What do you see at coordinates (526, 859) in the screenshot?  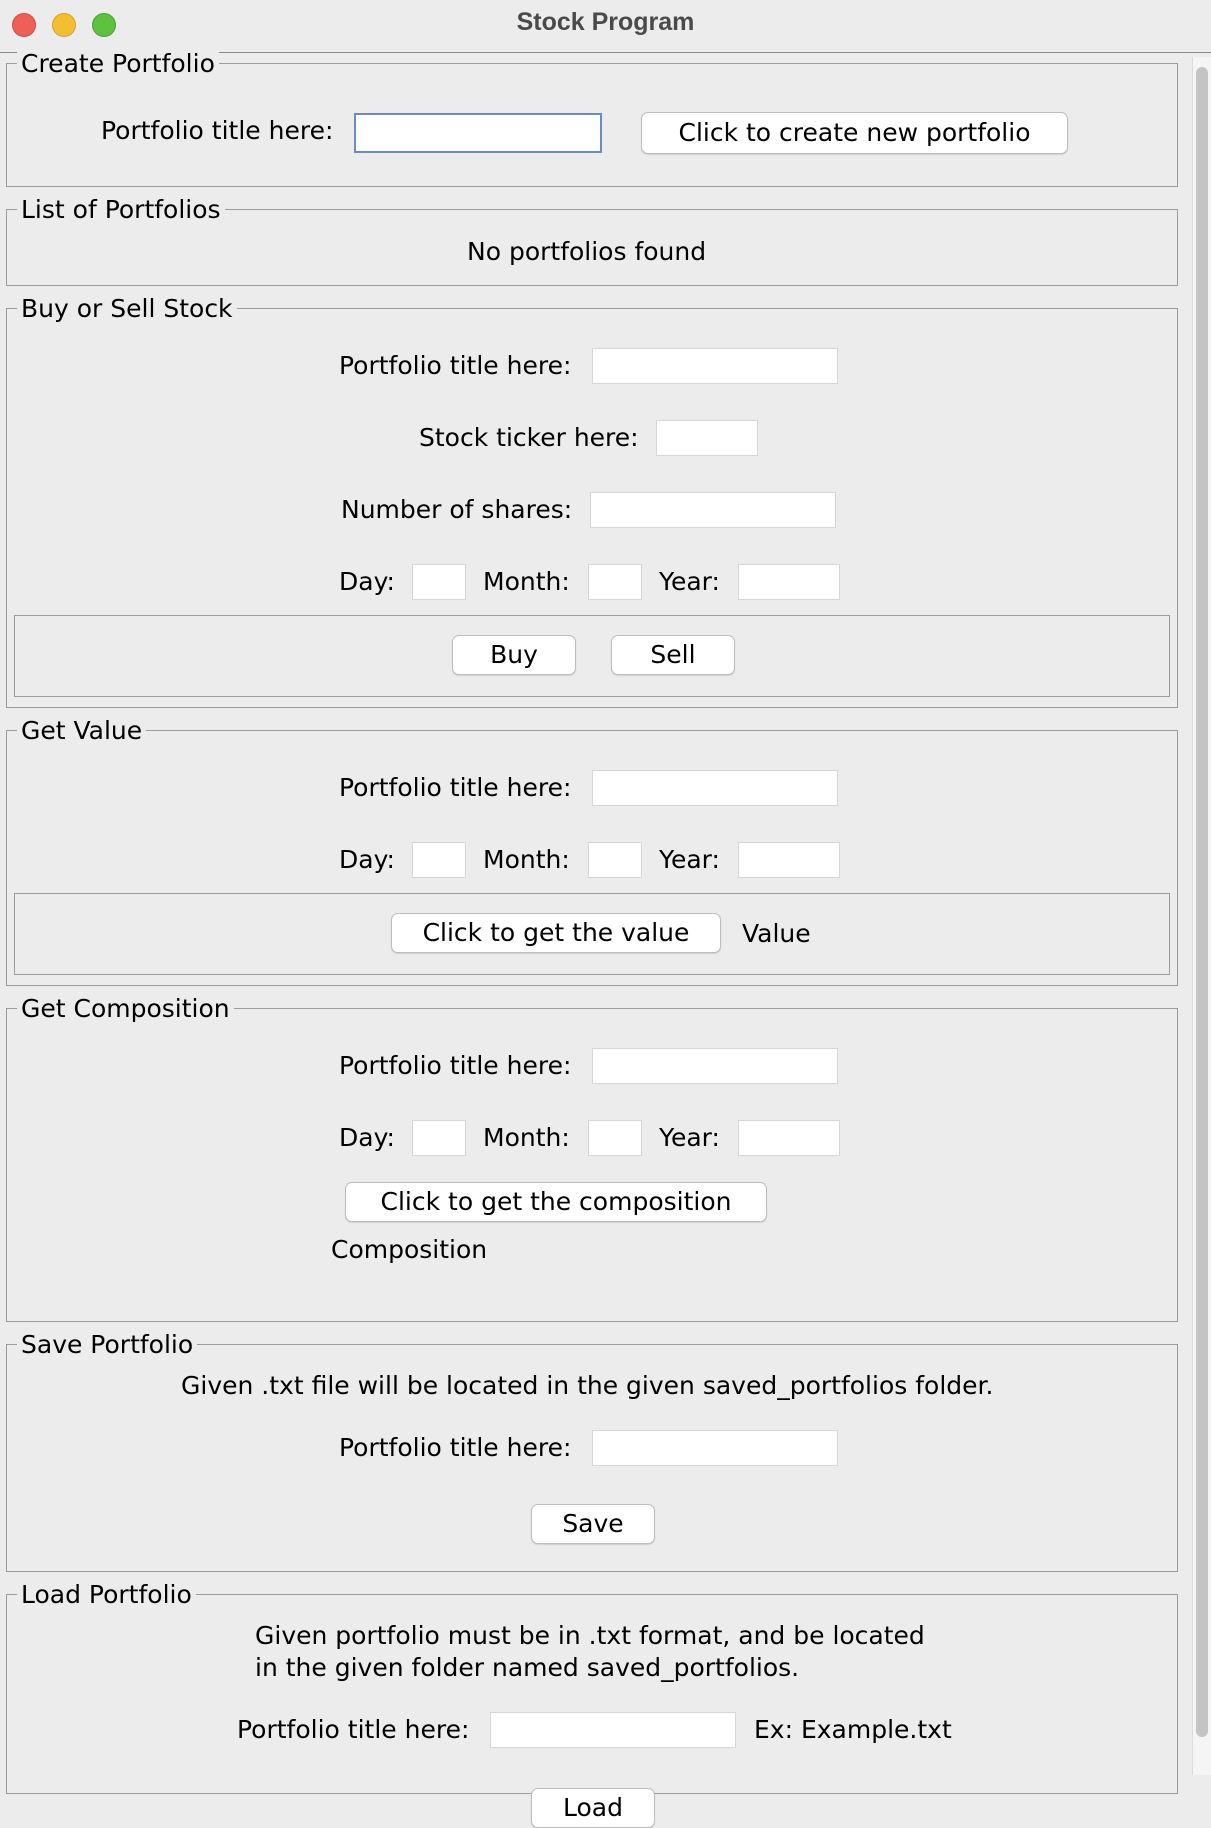 I see `value-month-label: Month:` at bounding box center [526, 859].